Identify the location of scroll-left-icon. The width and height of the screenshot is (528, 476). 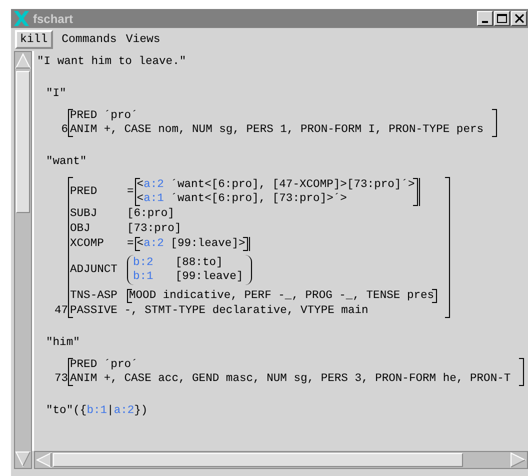
(44, 460).